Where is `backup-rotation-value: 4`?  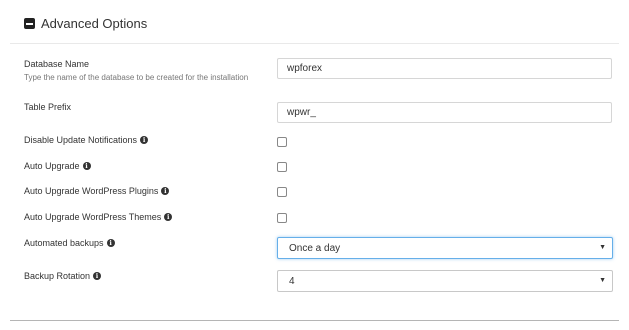
backup-rotation-value: 4 is located at coordinates (292, 281).